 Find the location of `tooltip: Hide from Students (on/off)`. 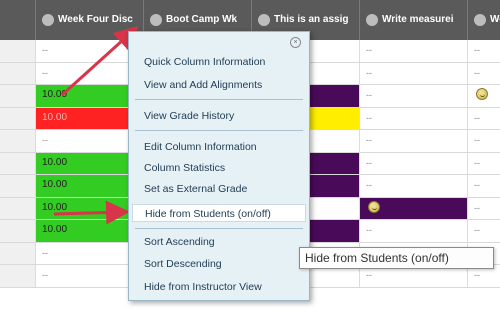

tooltip: Hide from Students (on/off) is located at coordinates (396, 258).